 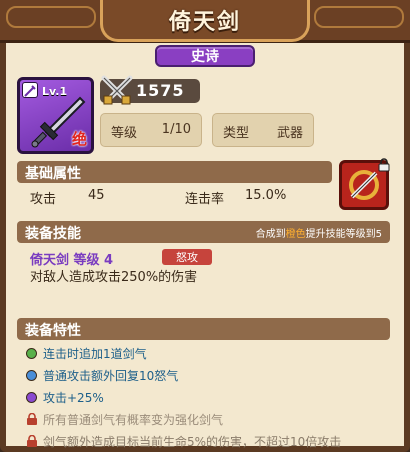 I want to click on skill-description: 对敌人造成攻击250%的伤害, so click(x=114, y=277).